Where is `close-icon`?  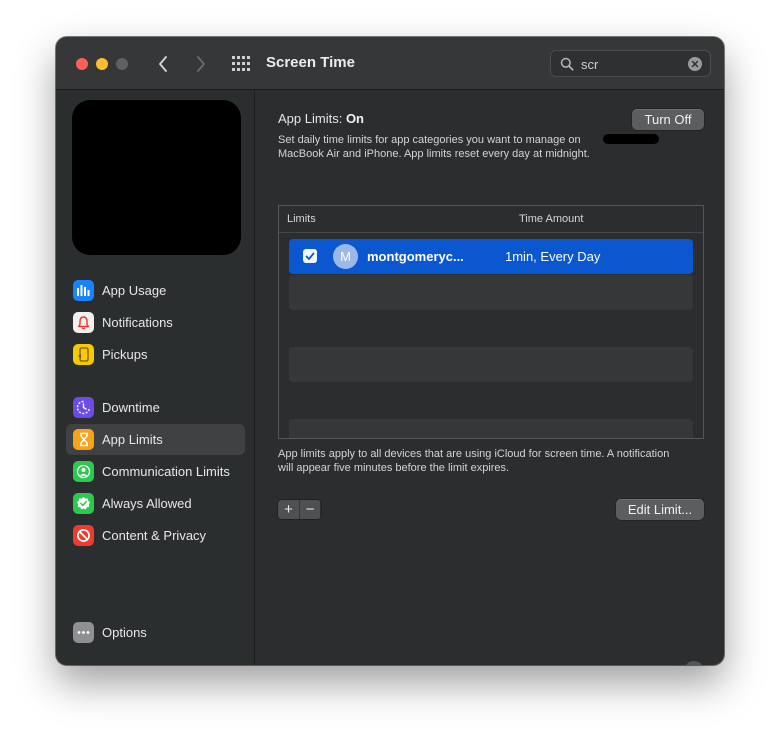
close-icon is located at coordinates (695, 64).